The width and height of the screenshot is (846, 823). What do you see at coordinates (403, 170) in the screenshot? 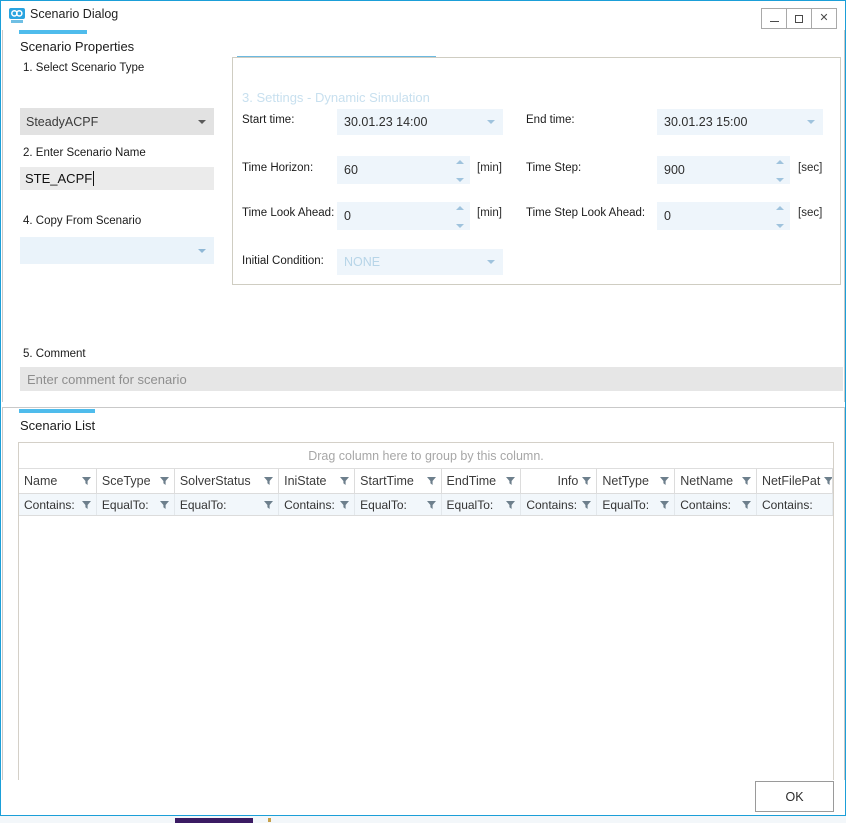
I see `time-horizon-input: 60` at bounding box center [403, 170].